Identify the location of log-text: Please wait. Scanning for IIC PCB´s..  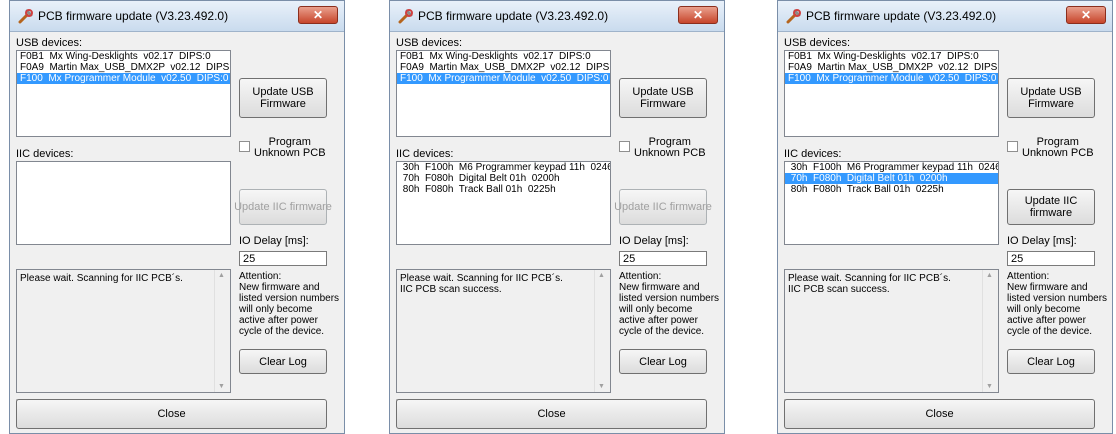
(101, 278).